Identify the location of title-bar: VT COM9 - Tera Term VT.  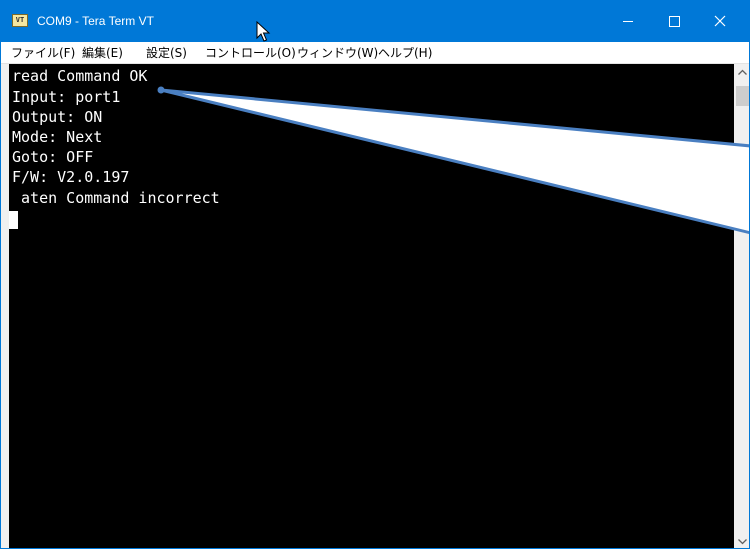
(375, 21).